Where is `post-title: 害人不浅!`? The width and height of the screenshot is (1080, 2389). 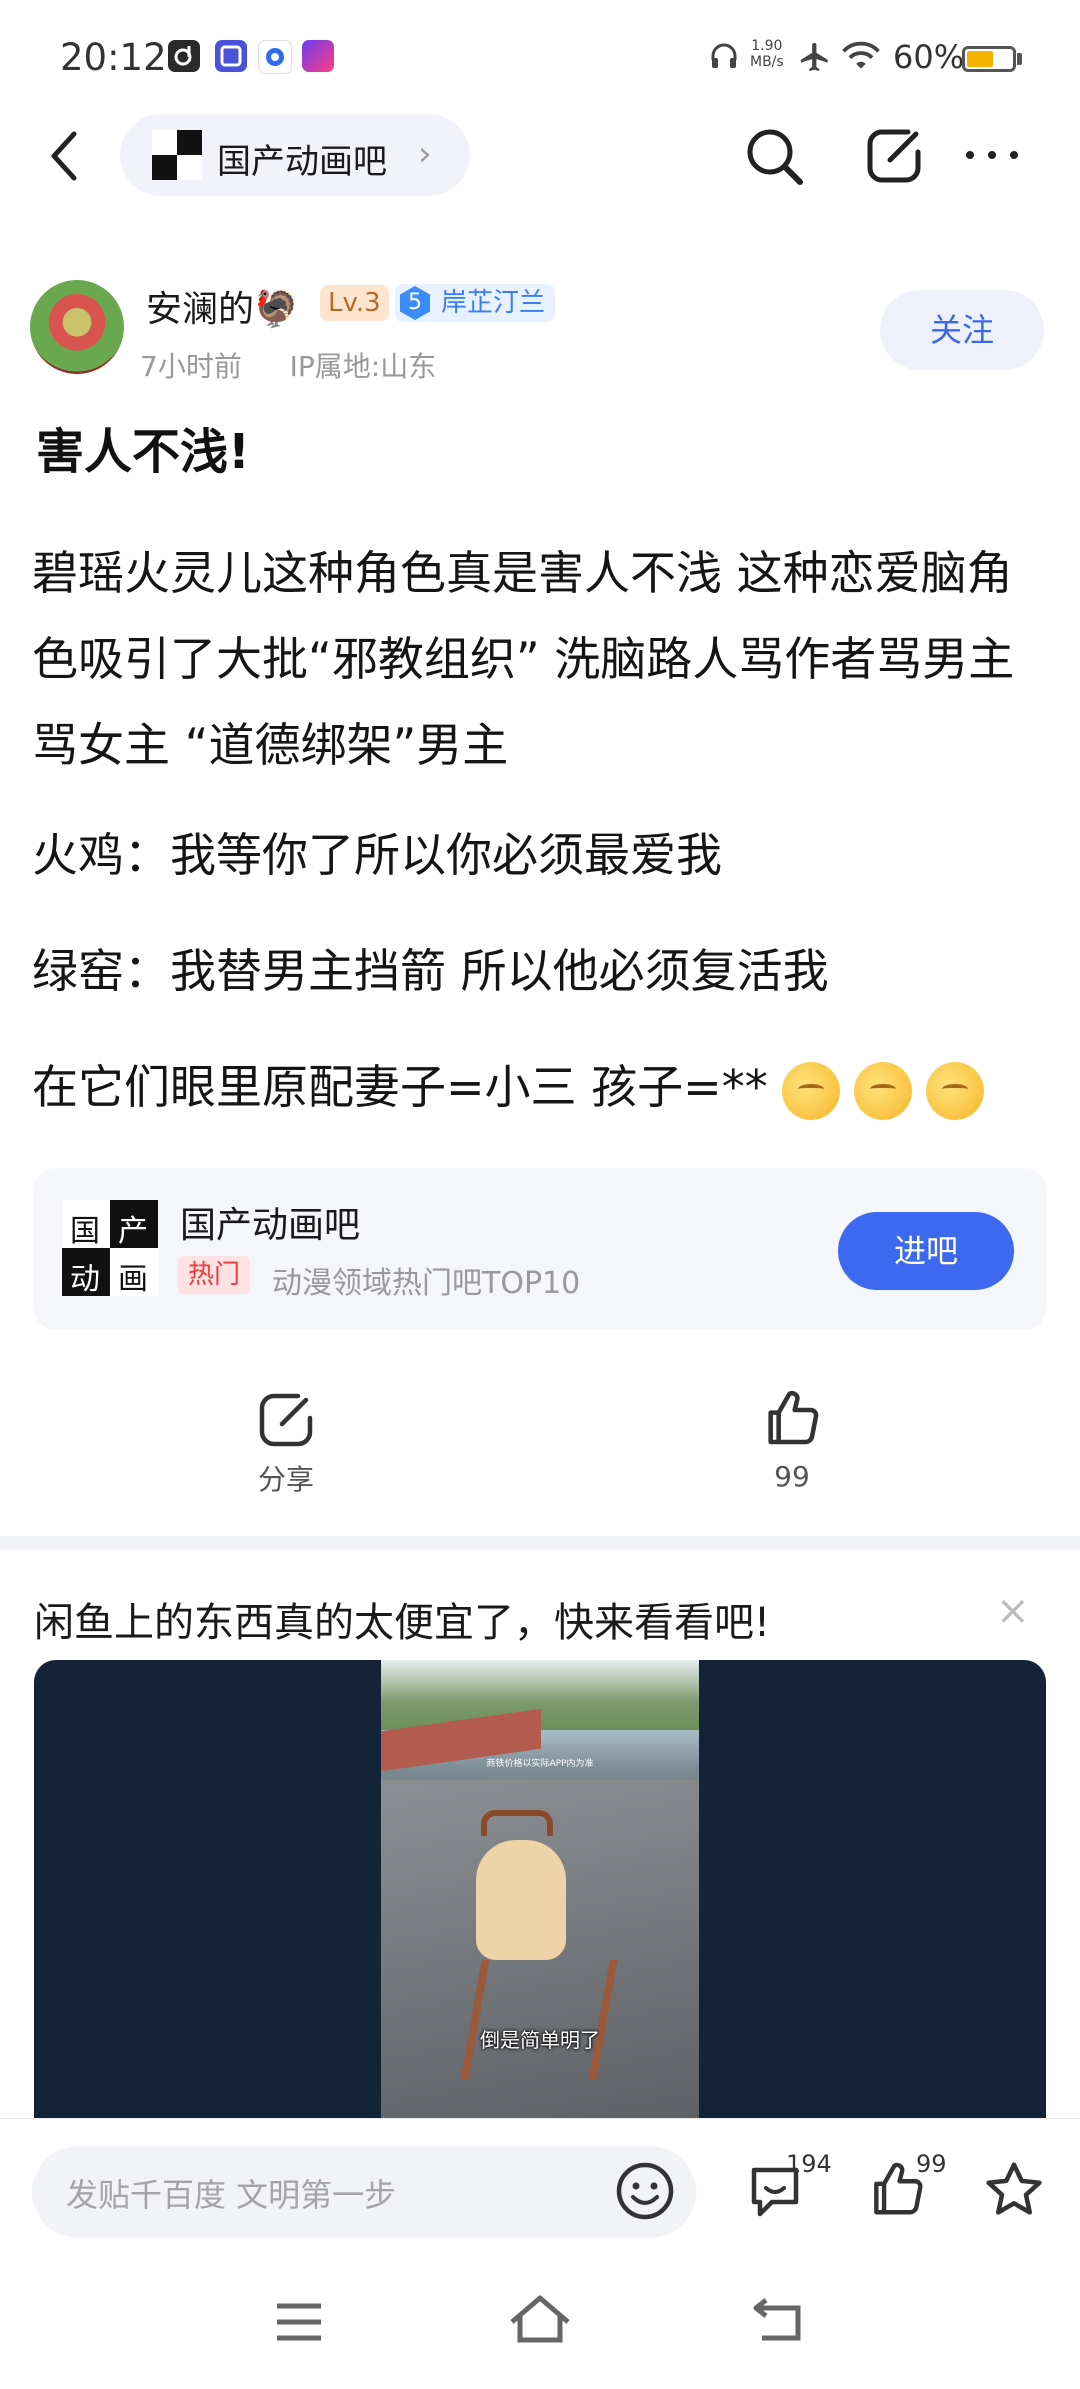
post-title: 害人不浅! is located at coordinates (143, 452).